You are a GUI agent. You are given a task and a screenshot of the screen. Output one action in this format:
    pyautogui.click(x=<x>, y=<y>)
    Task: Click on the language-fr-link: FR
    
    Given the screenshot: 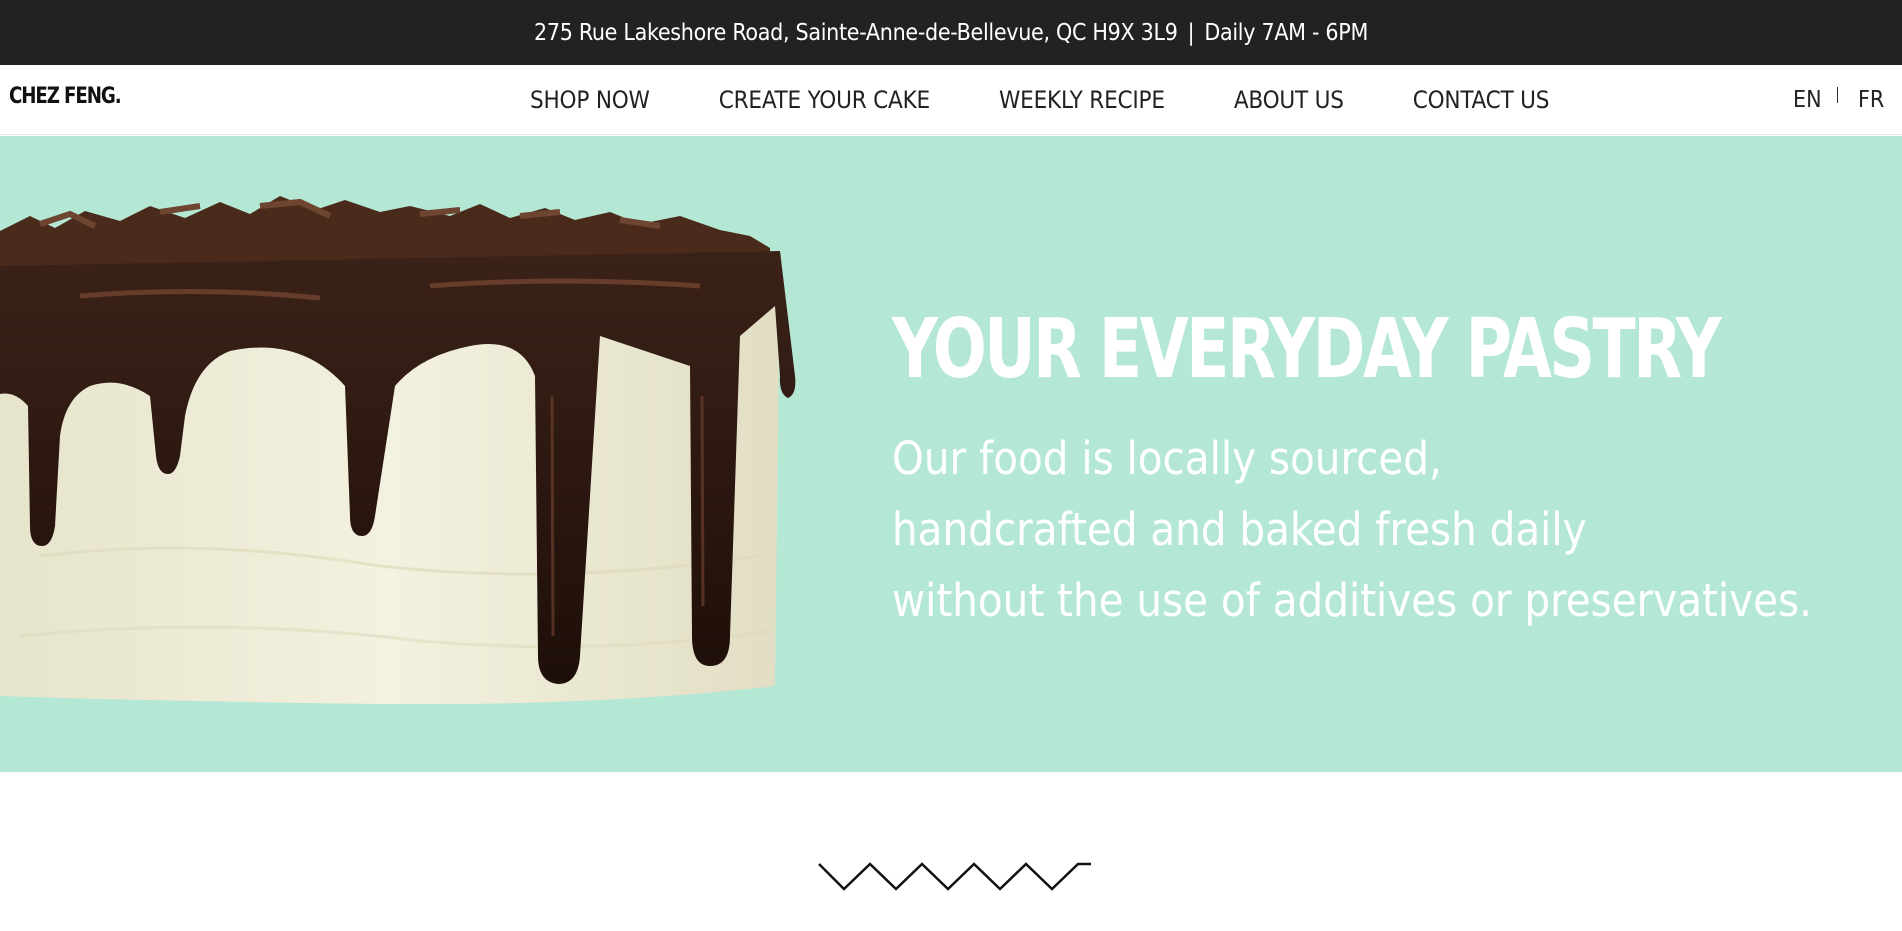 What is the action you would take?
    pyautogui.click(x=1871, y=100)
    